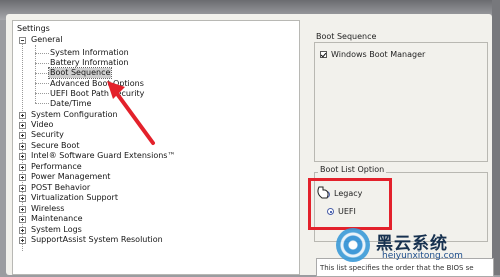  I want to click on tree-item-date-time: Date/Time, so click(70, 104).